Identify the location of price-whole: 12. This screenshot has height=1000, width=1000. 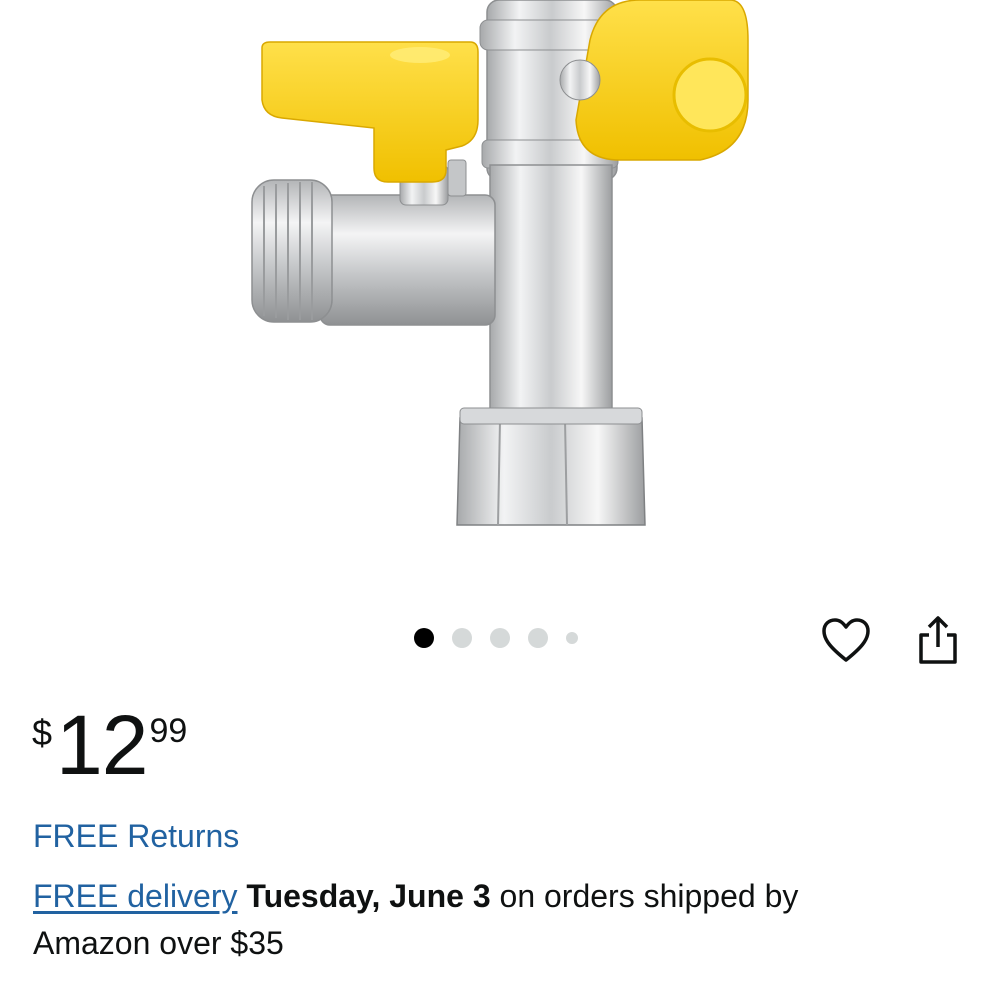
(102, 745).